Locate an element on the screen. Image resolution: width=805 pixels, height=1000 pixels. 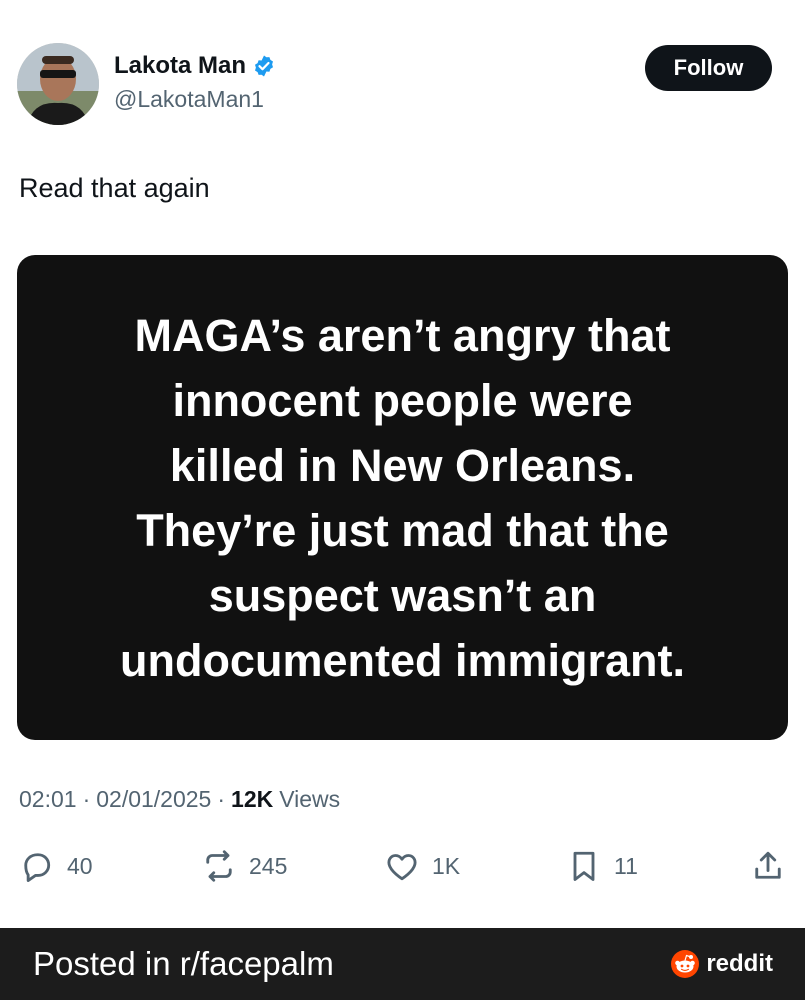
post-time: 02:01 is located at coordinates (48, 799).